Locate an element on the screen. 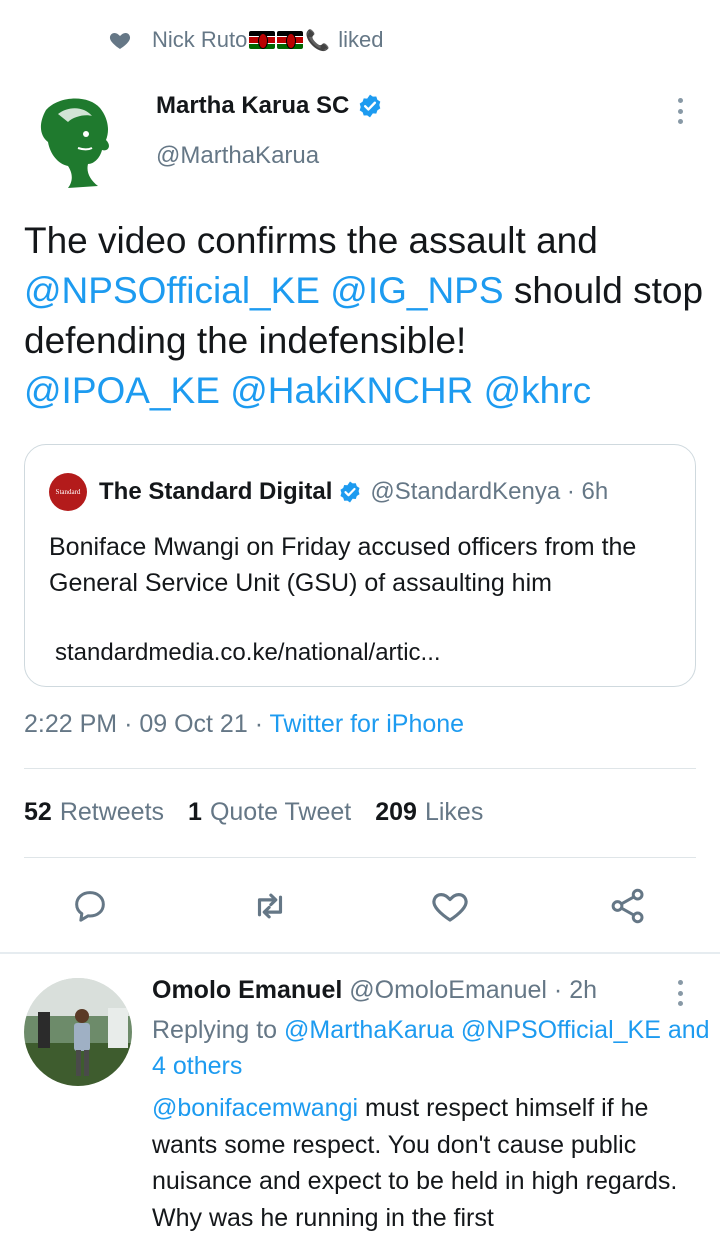  social-context: Nick Ruto 📞 liked is located at coordinates (246, 40).